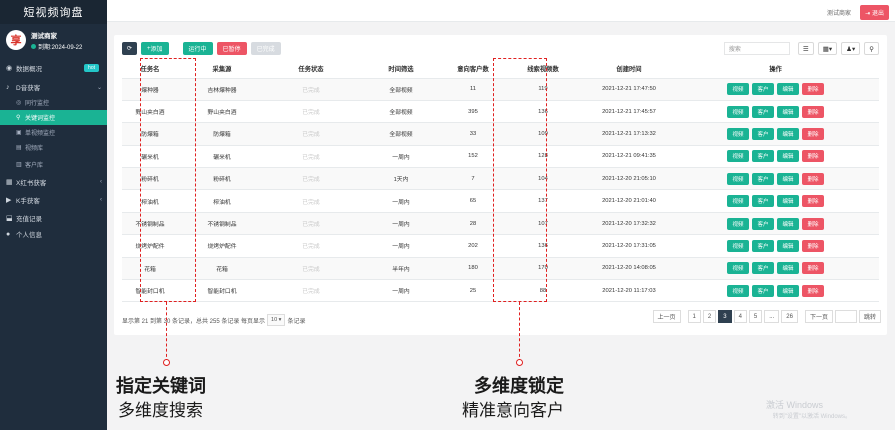 This screenshot has height=430, width=895. I want to click on sidebar-item-2: ◎ 同行监控, so click(53, 102).